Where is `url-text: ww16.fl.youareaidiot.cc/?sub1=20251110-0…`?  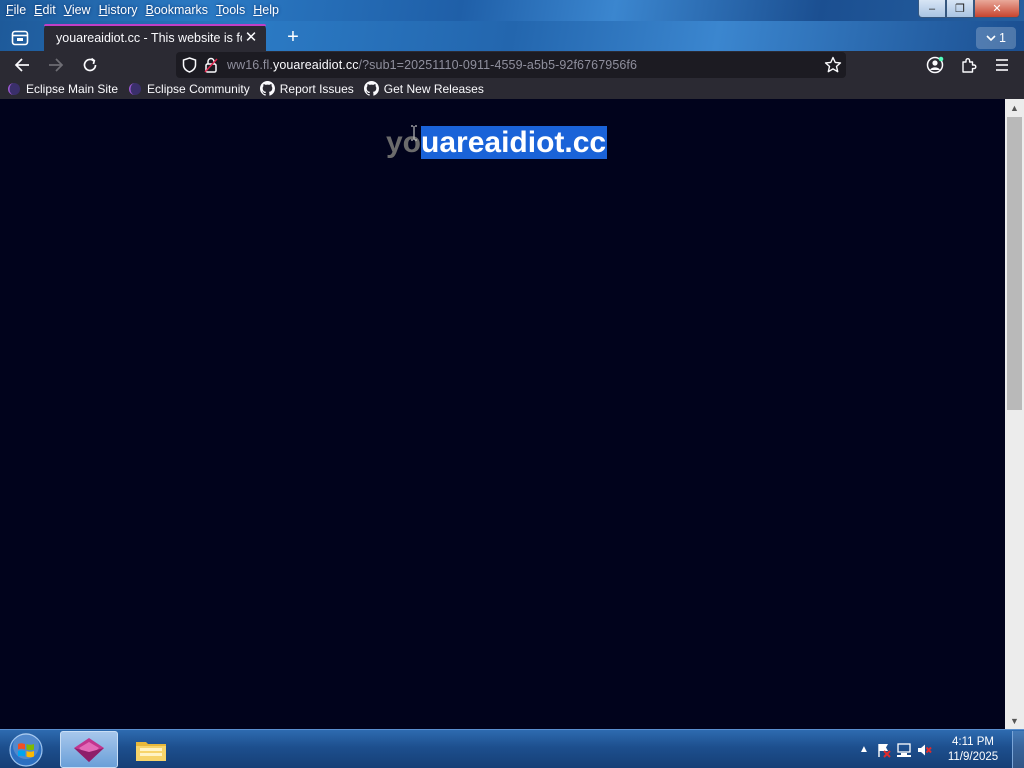
url-text: ww16.fl.youareaidiot.cc/?sub1=20251110-0… is located at coordinates (432, 65).